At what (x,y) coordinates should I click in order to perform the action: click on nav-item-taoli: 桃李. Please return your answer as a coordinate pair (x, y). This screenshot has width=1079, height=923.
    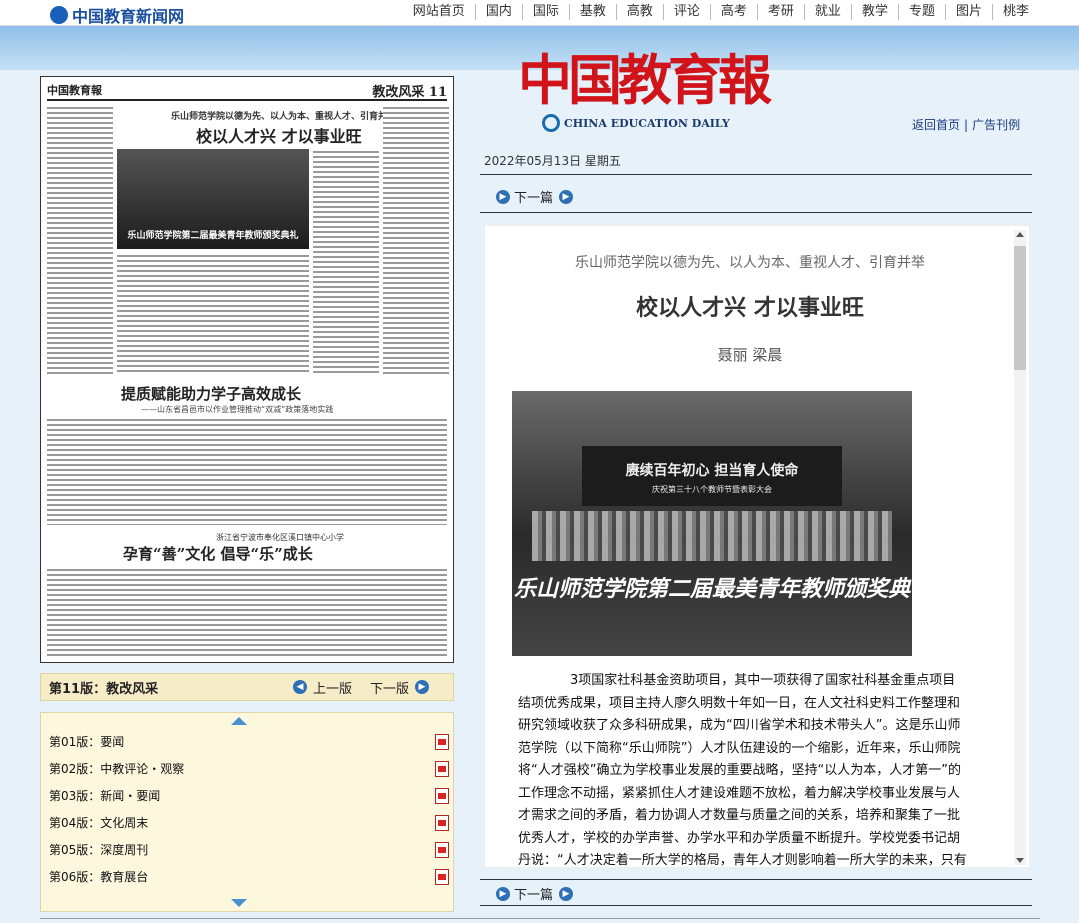
    Looking at the image, I should click on (1015, 12).